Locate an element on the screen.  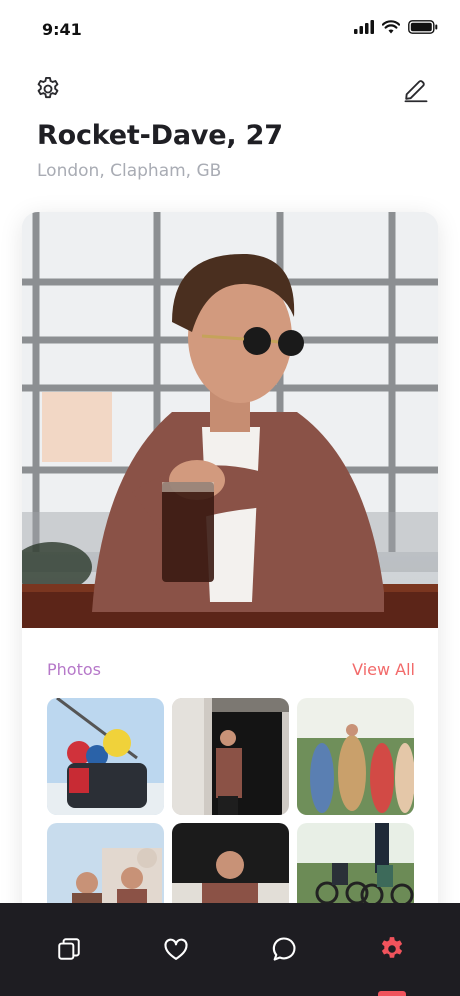
profile-location: London, Clapham, GB is located at coordinates (129, 171).